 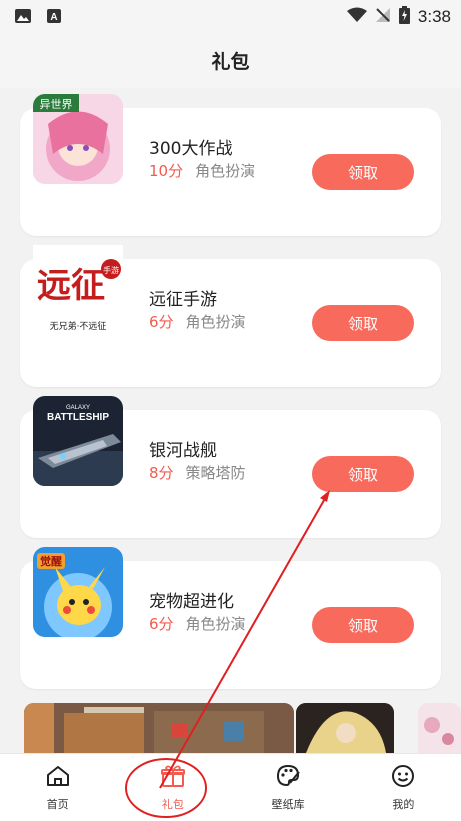 What do you see at coordinates (191, 602) in the screenshot?
I see `game-name: 宠物超进化` at bounding box center [191, 602].